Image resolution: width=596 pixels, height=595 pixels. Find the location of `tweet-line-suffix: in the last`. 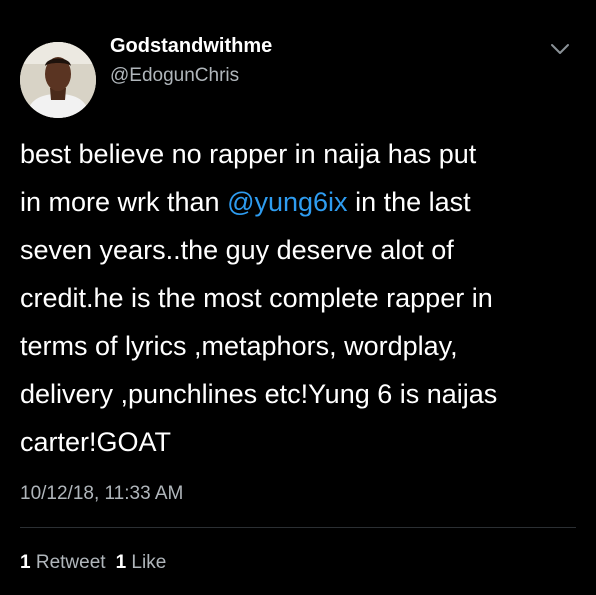

tweet-line-suffix: in the last is located at coordinates (409, 202).